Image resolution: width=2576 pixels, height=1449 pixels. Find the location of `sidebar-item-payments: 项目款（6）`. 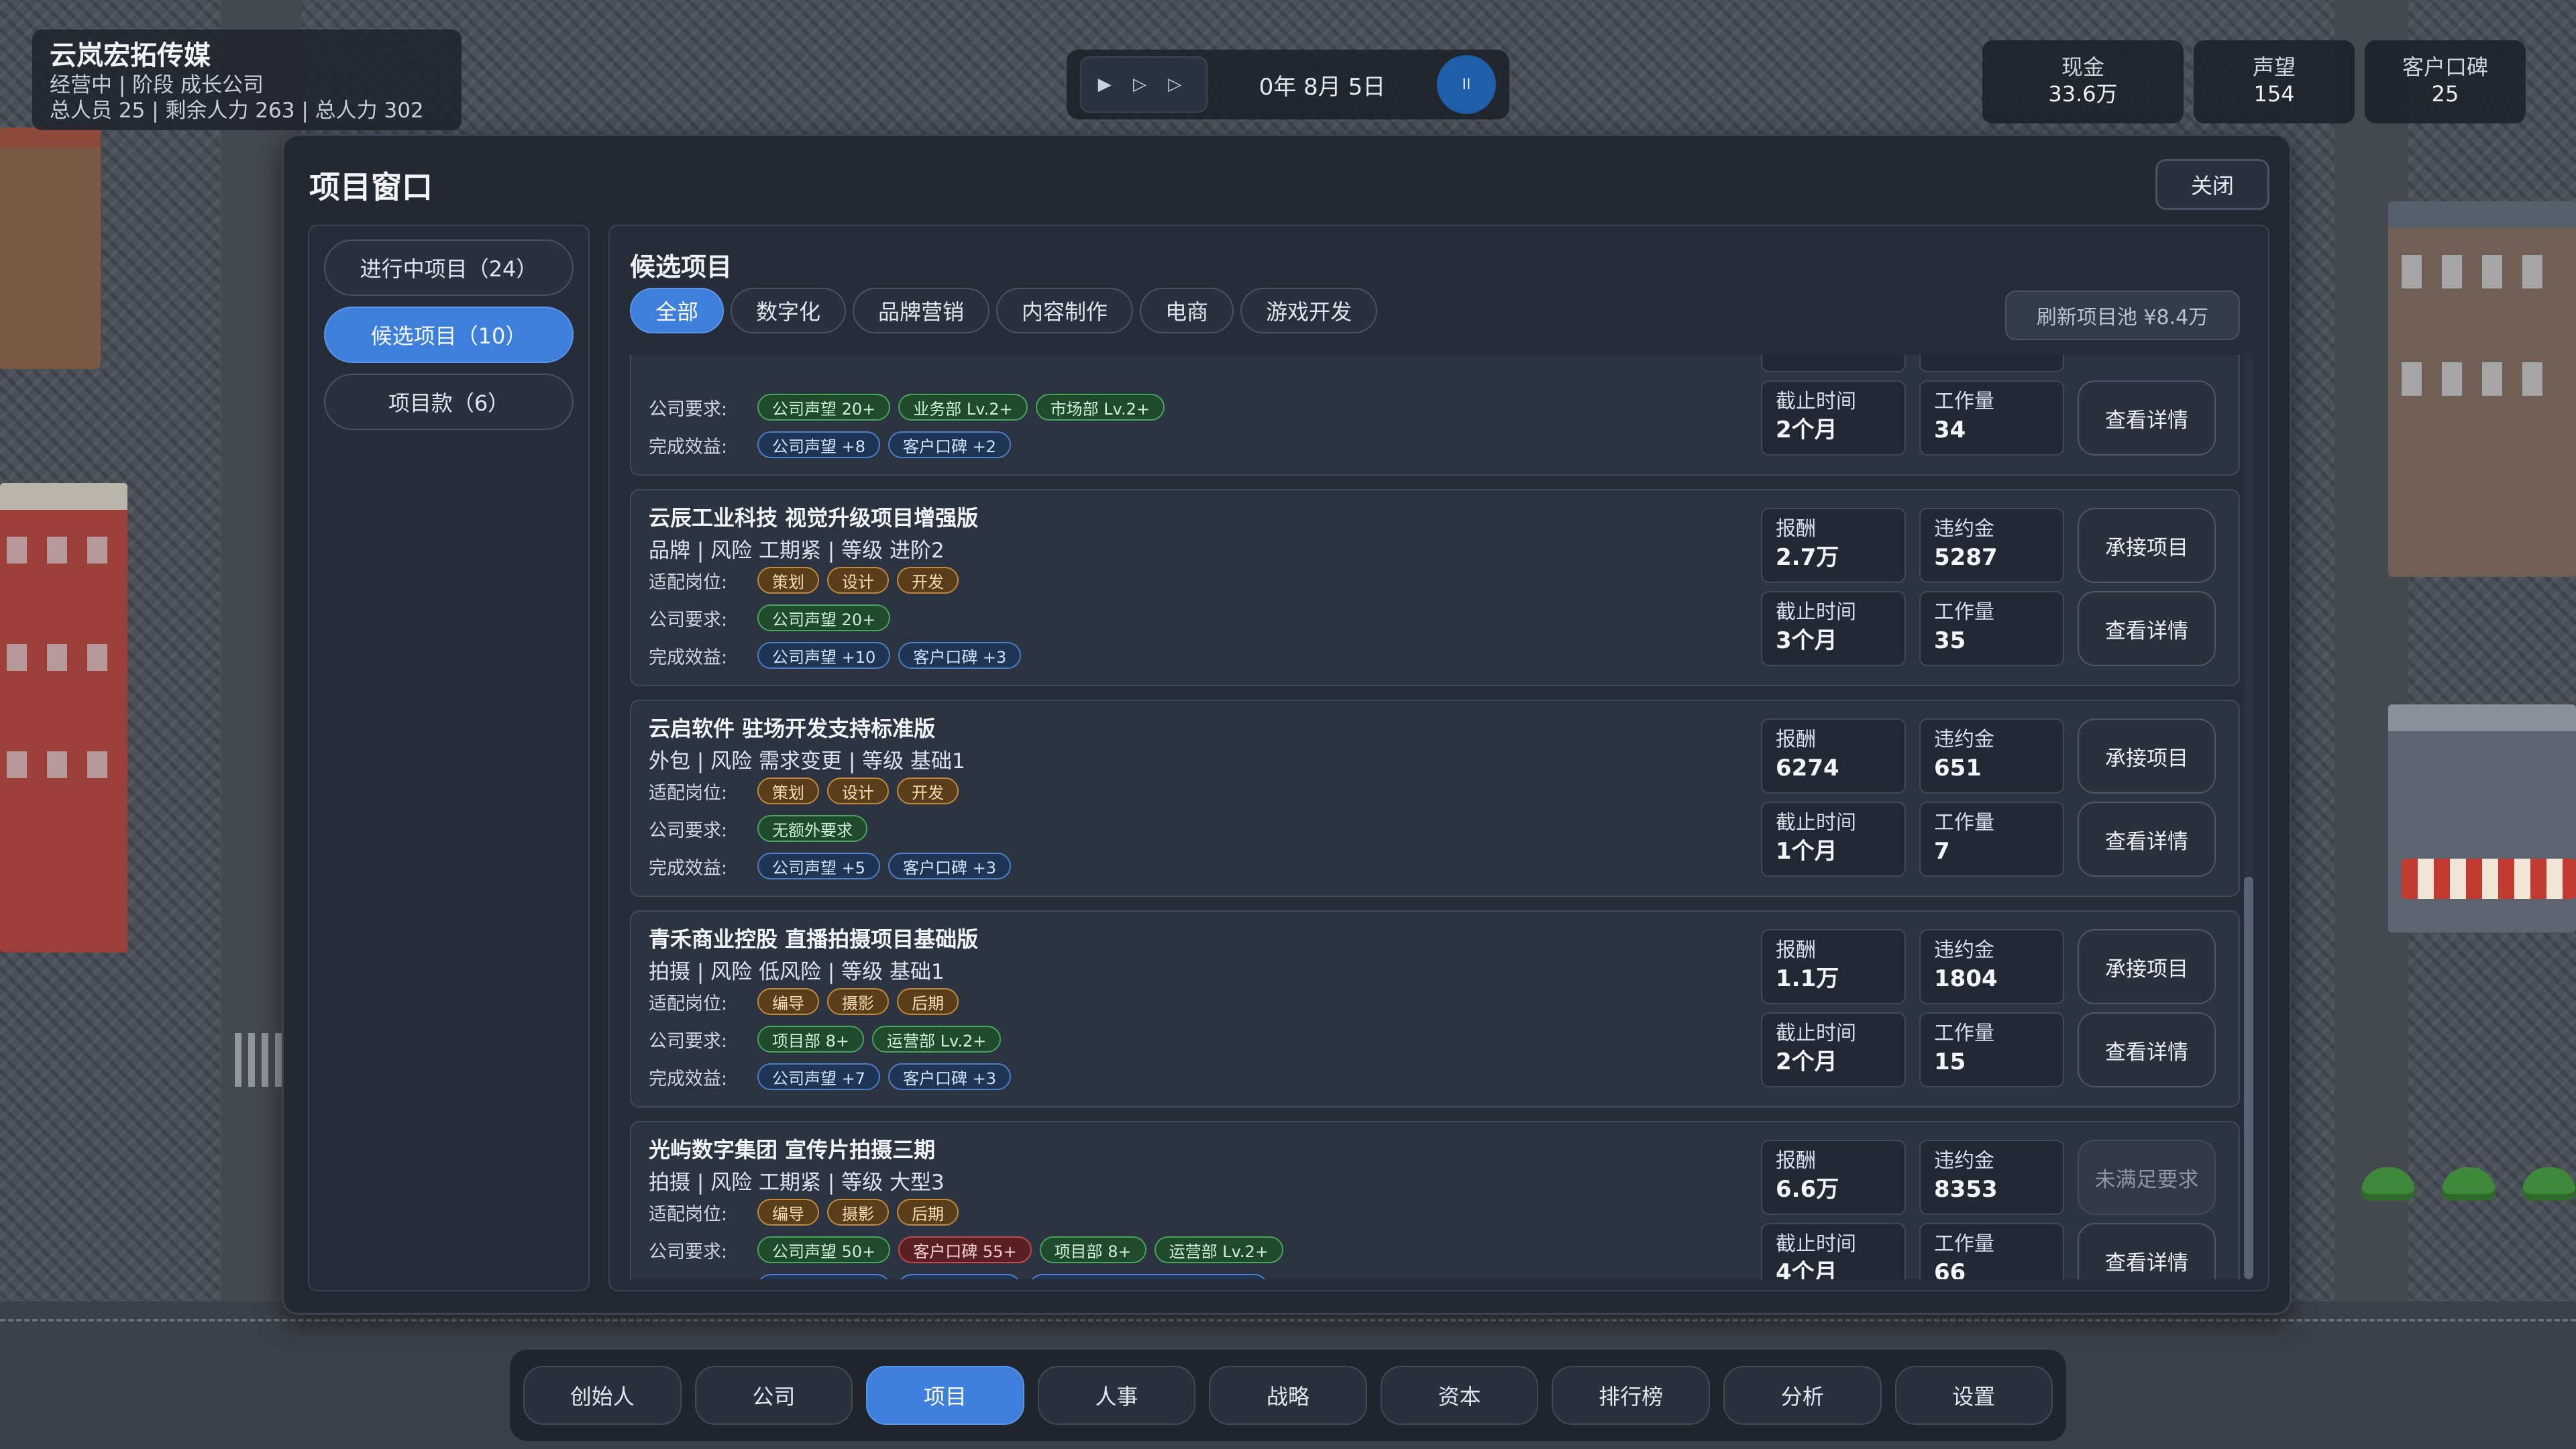

sidebar-item-payments: 项目款（6） is located at coordinates (449, 402).